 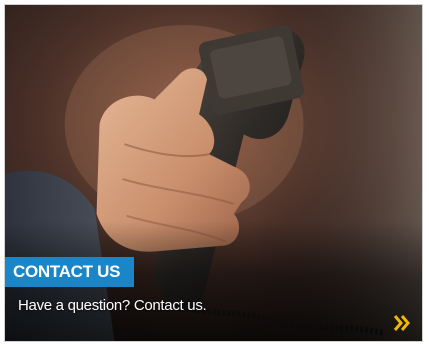 What do you see at coordinates (112, 305) in the screenshot?
I see `contact-us-subtitle: Have a question? Contact us.` at bounding box center [112, 305].